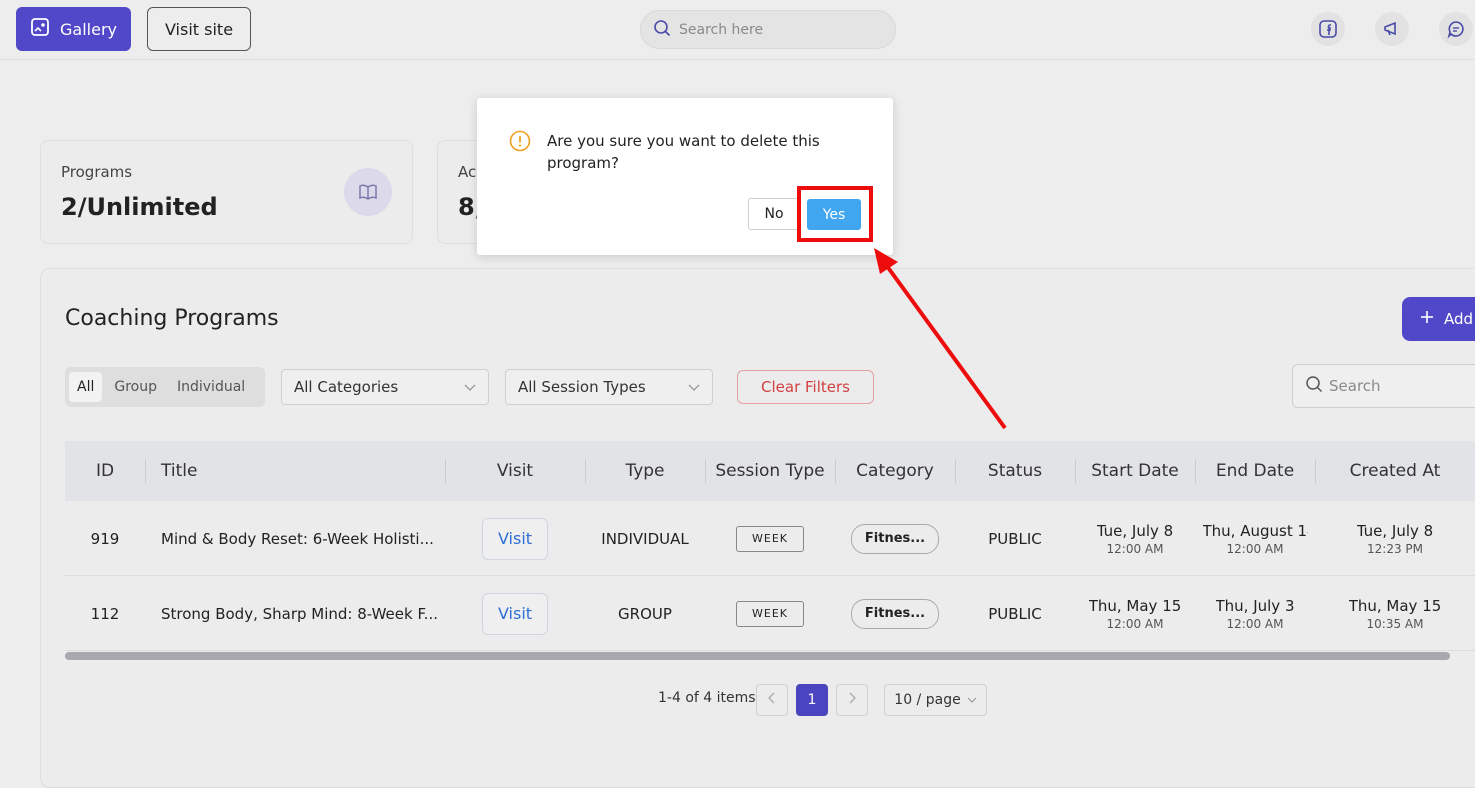  Describe the element at coordinates (707, 698) in the screenshot. I see `pagination-summary: 1-4 of 4 items` at that location.